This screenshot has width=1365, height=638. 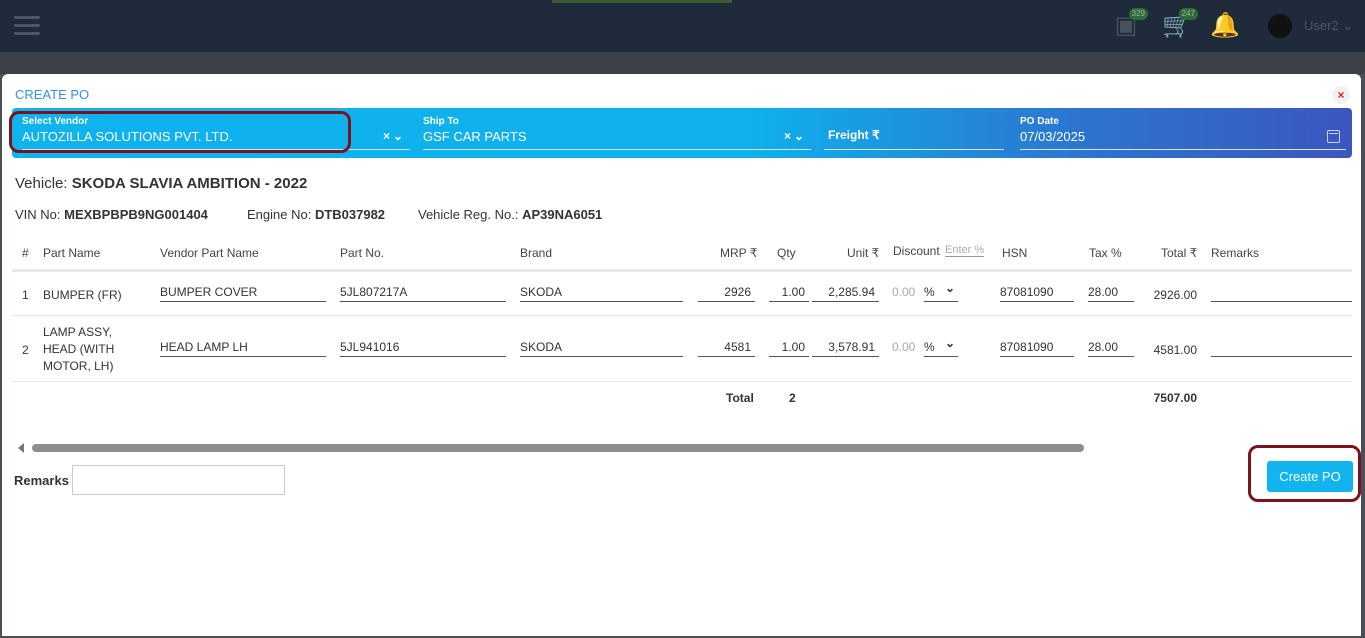 What do you see at coordinates (682, 26) in the screenshot?
I see `app-topbar: ▣ 329 🛒 247 🔔 User2 ⌄` at bounding box center [682, 26].